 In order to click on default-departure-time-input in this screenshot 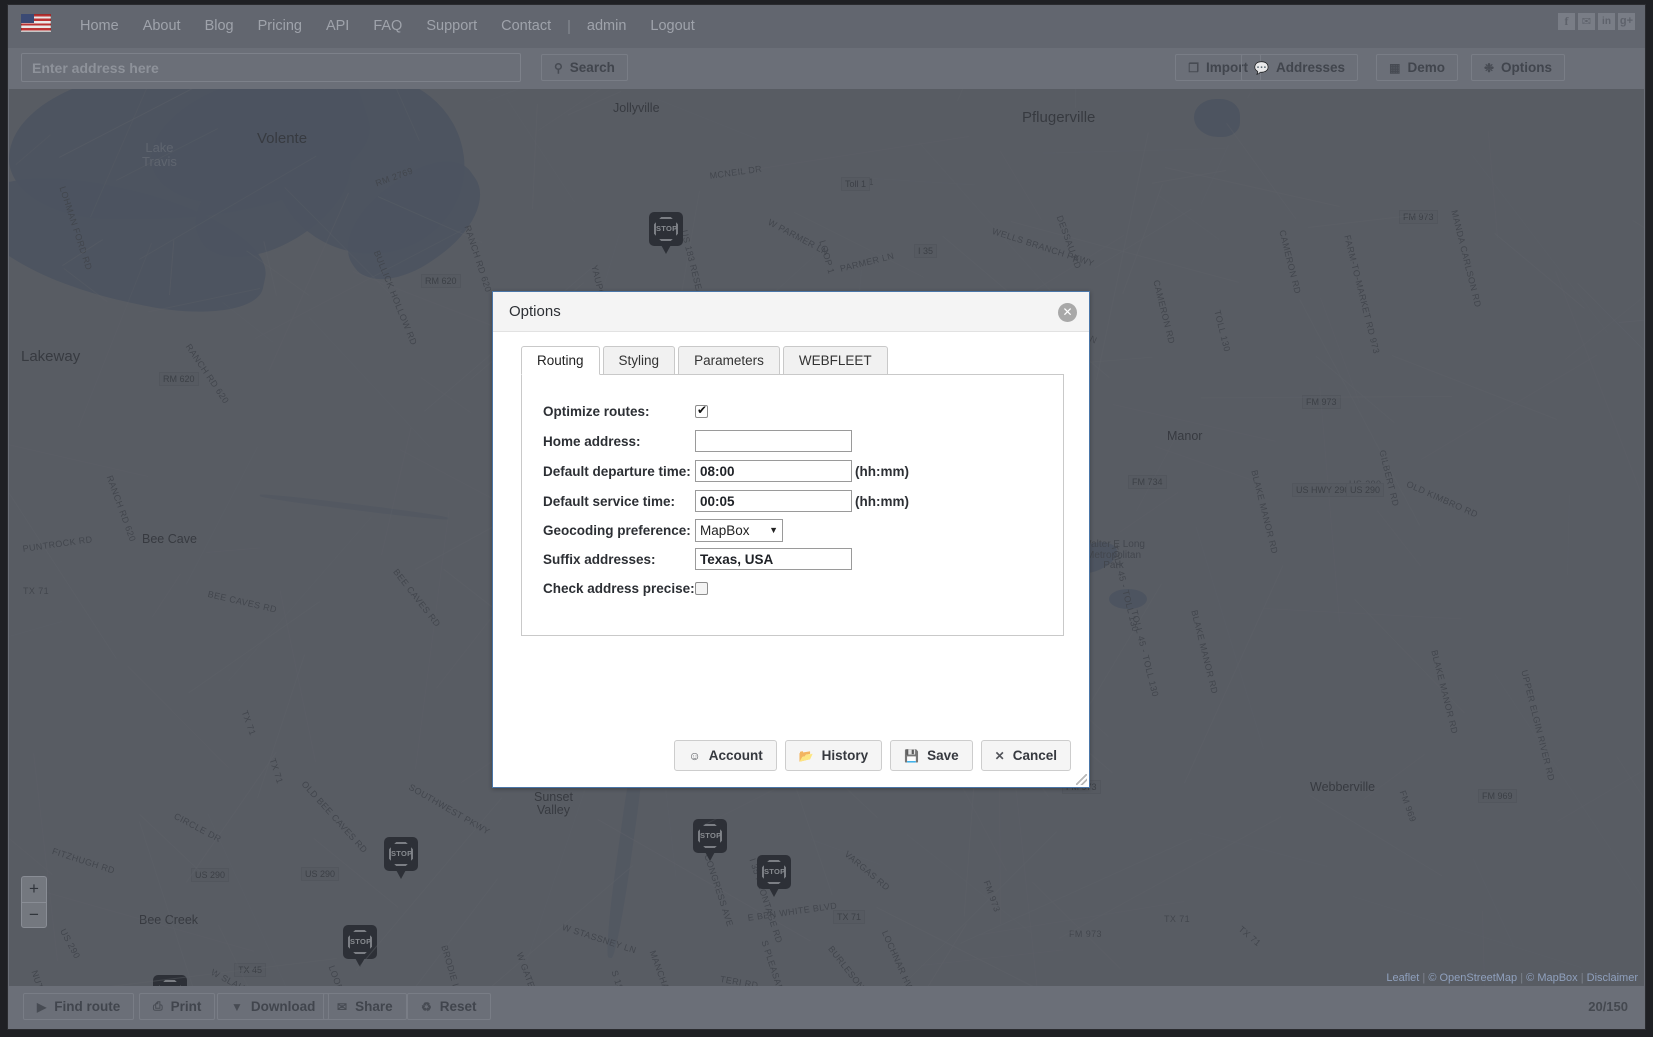, I will do `click(773, 471)`.